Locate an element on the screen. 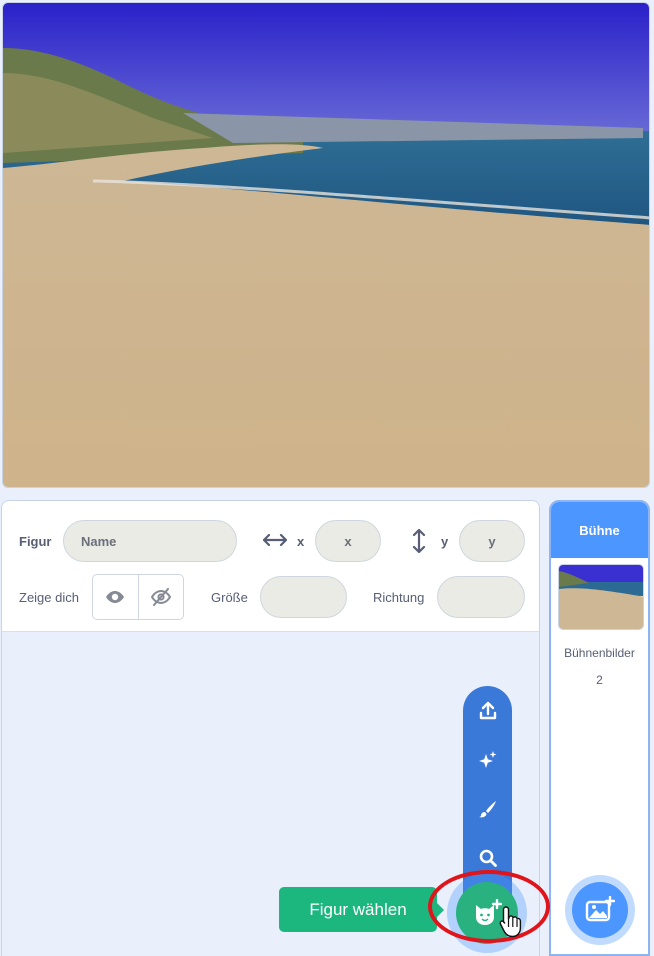 The image size is (654, 956). sprite-menu is located at coordinates (487, 793).